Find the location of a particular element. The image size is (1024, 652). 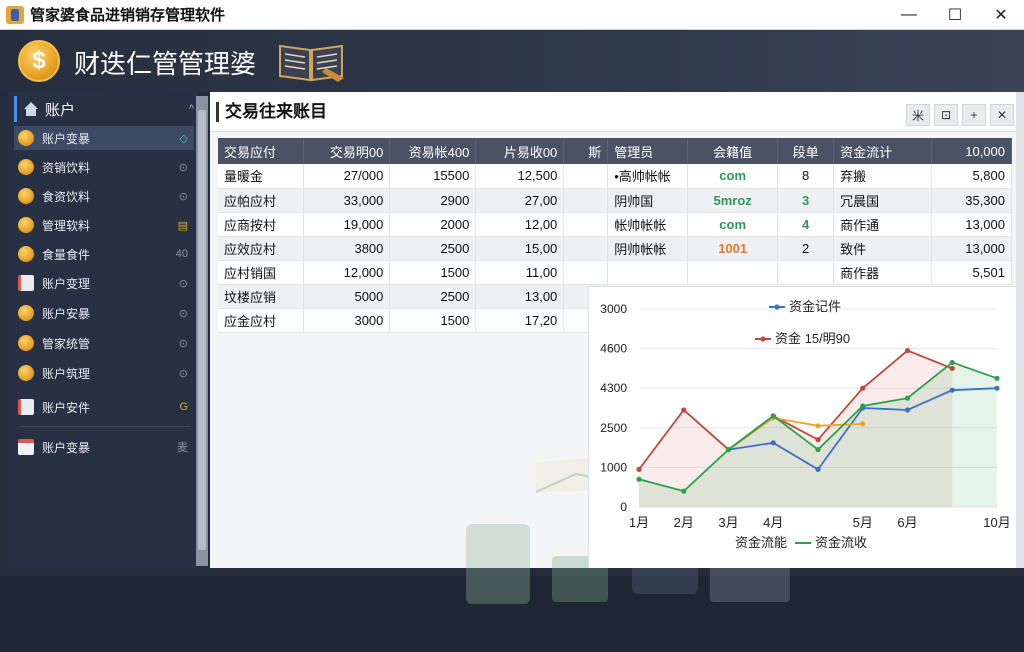

table-cell: 致件 is located at coordinates (882, 248).